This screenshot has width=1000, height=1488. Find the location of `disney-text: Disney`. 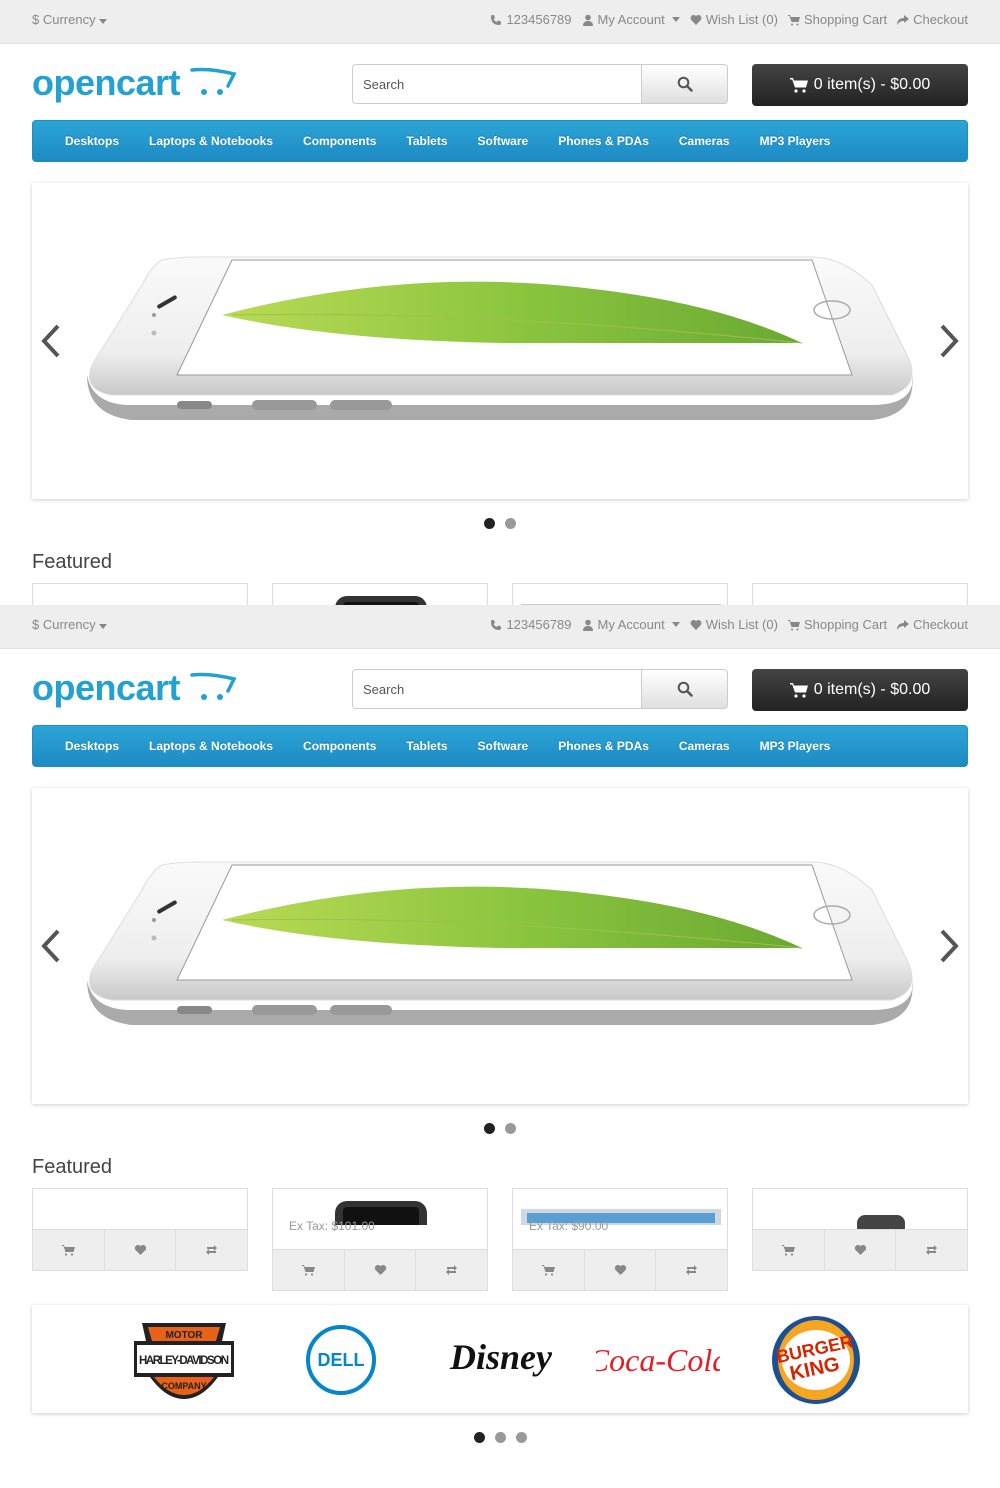

disney-text: Disney is located at coordinates (501, 1357).